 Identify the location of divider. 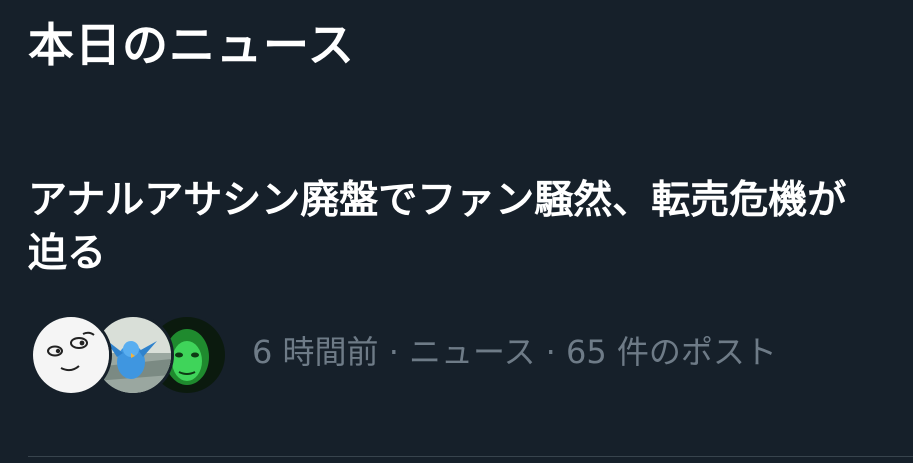
(470, 456).